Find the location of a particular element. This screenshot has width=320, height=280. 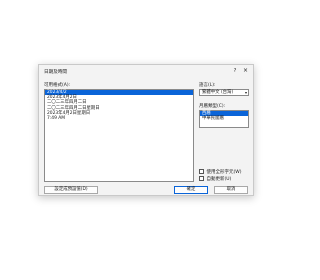

calendar-item: 中華民國曆 is located at coordinates (224, 118).